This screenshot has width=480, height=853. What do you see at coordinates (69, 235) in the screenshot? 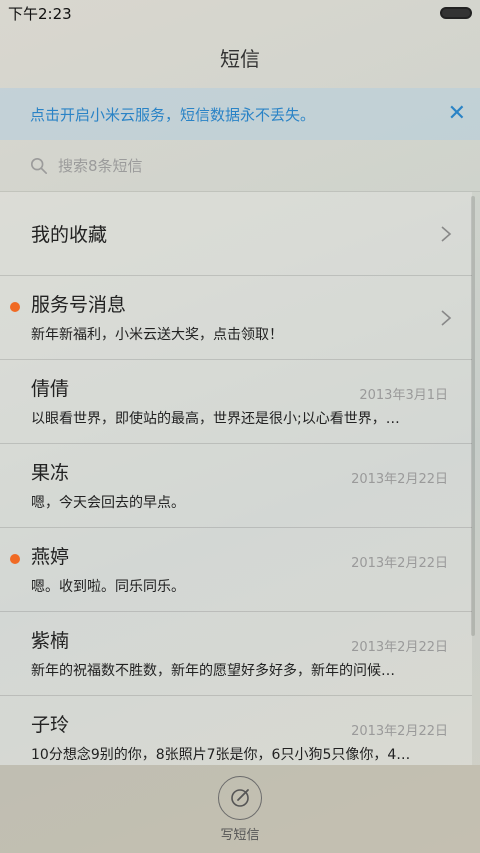
I see `favorites-label: 我的收藏` at bounding box center [69, 235].